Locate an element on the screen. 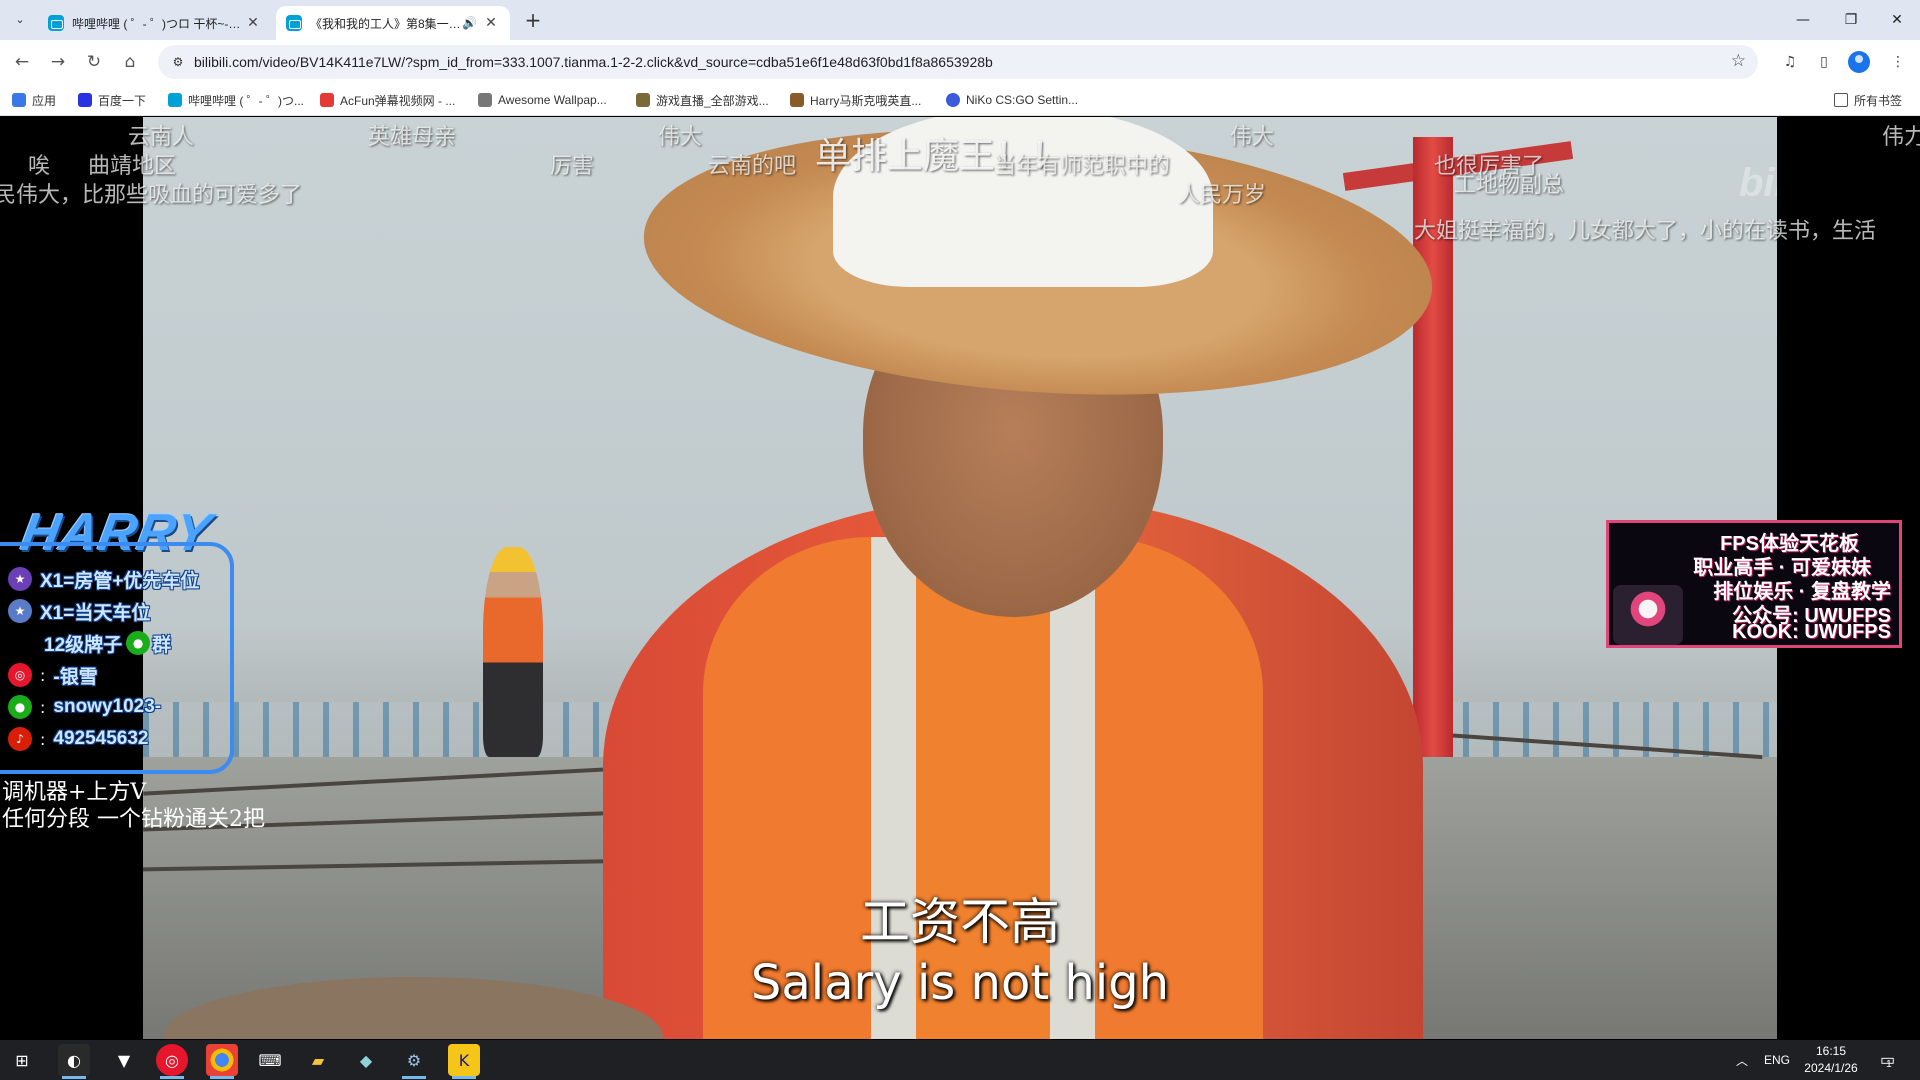  danmaku-comment: 人民万岁 is located at coordinates (1222, 195).